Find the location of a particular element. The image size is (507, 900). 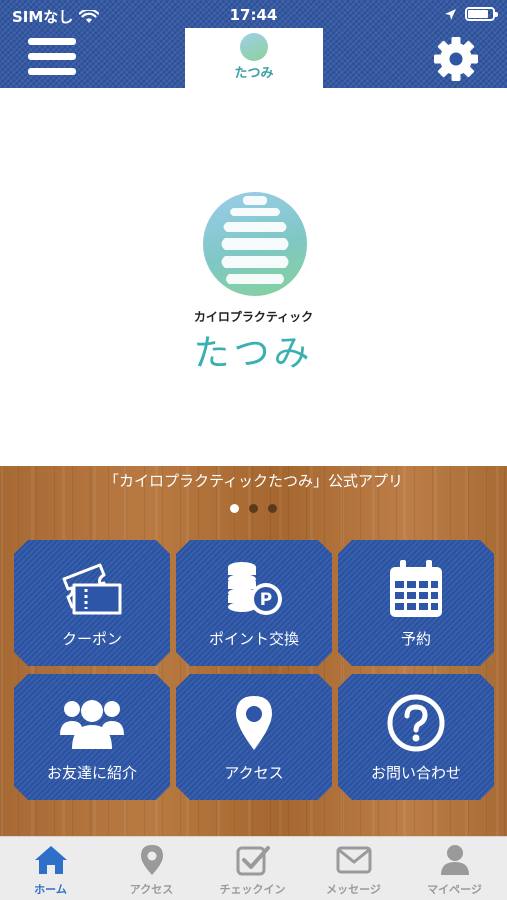

tab-label: ホーム is located at coordinates (50, 889).